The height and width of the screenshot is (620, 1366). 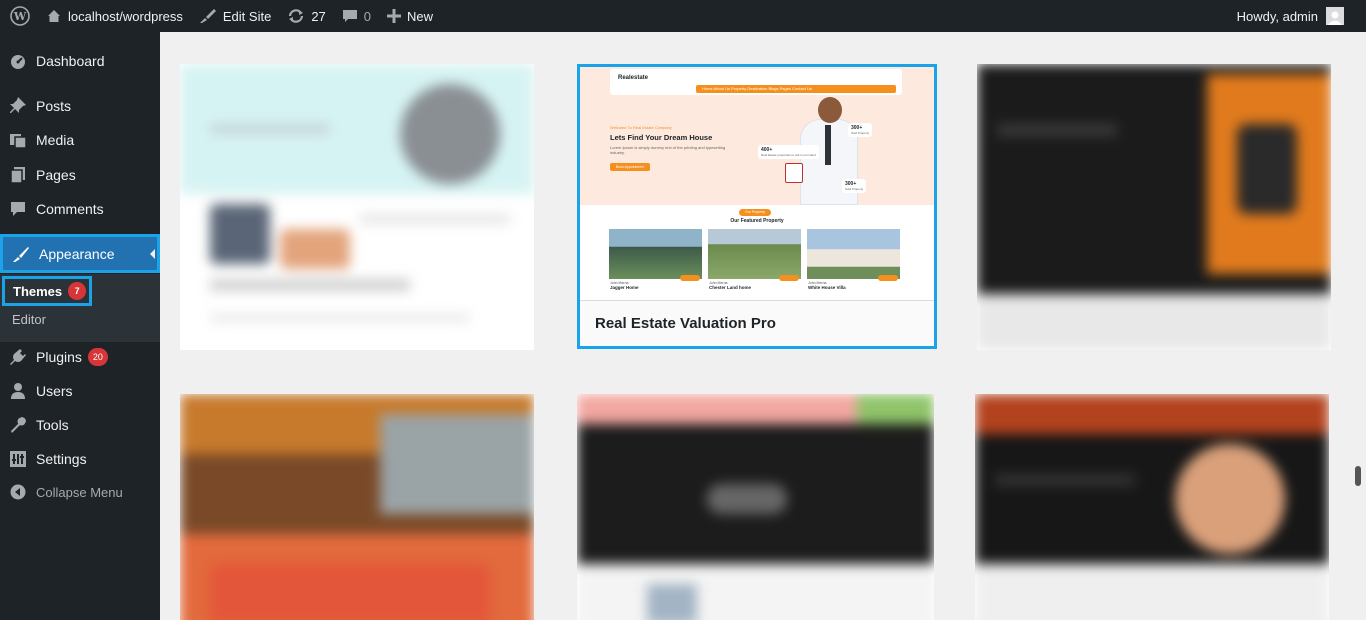 What do you see at coordinates (1358, 326) in the screenshot?
I see `page-scrollbar-track` at bounding box center [1358, 326].